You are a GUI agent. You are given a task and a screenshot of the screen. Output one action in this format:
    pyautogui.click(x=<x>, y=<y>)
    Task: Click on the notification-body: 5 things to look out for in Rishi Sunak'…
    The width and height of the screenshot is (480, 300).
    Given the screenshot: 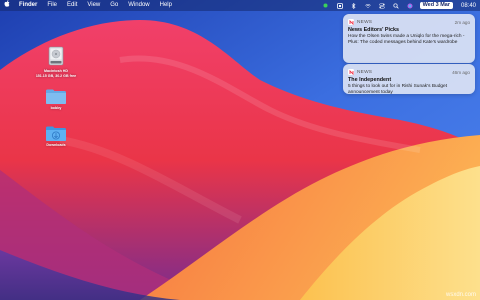 What is the action you would take?
    pyautogui.click(x=398, y=89)
    